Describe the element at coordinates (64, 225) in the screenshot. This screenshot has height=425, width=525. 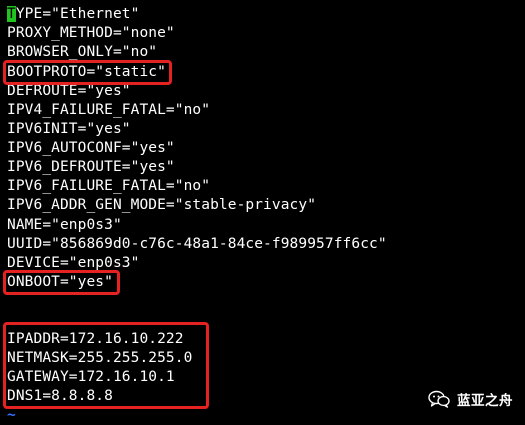
I see `config-line-name: NAME="enp0s3"` at that location.